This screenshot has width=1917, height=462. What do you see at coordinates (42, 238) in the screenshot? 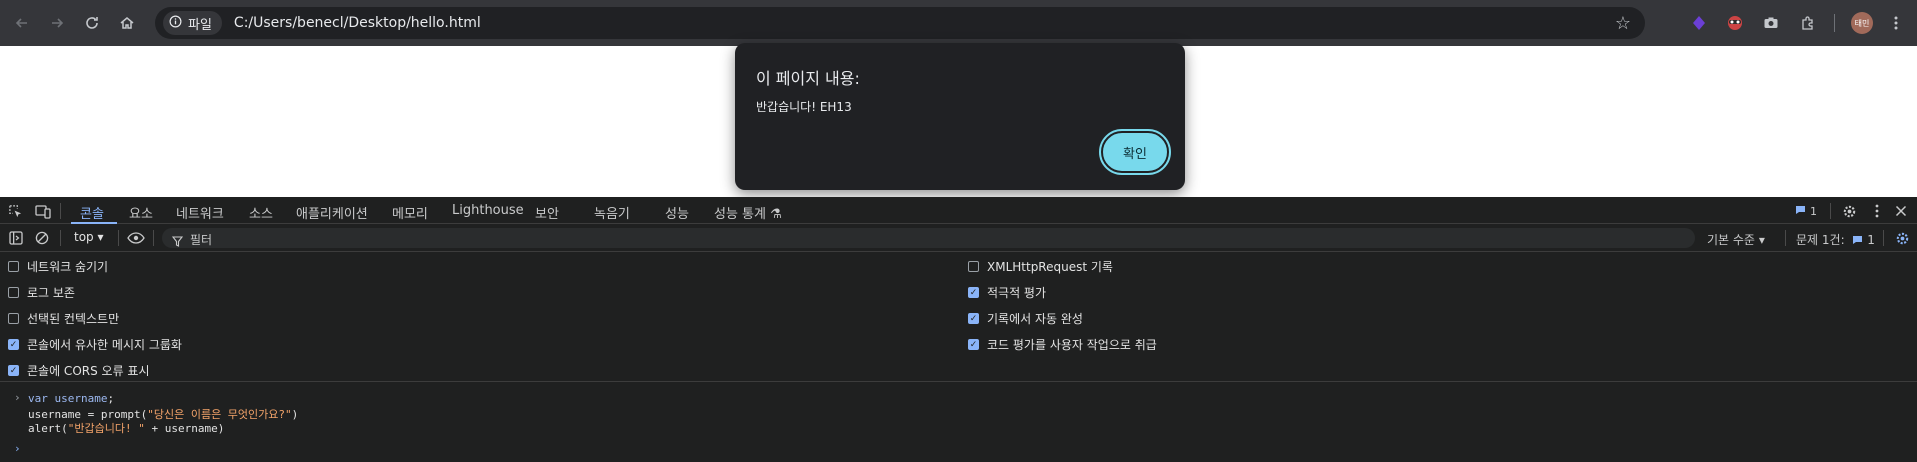
I see `clear-console-icon` at bounding box center [42, 238].